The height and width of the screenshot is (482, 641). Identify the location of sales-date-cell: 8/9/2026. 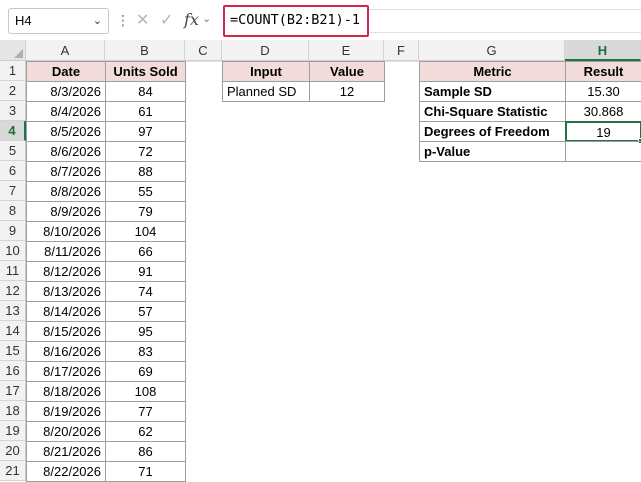
(66, 211).